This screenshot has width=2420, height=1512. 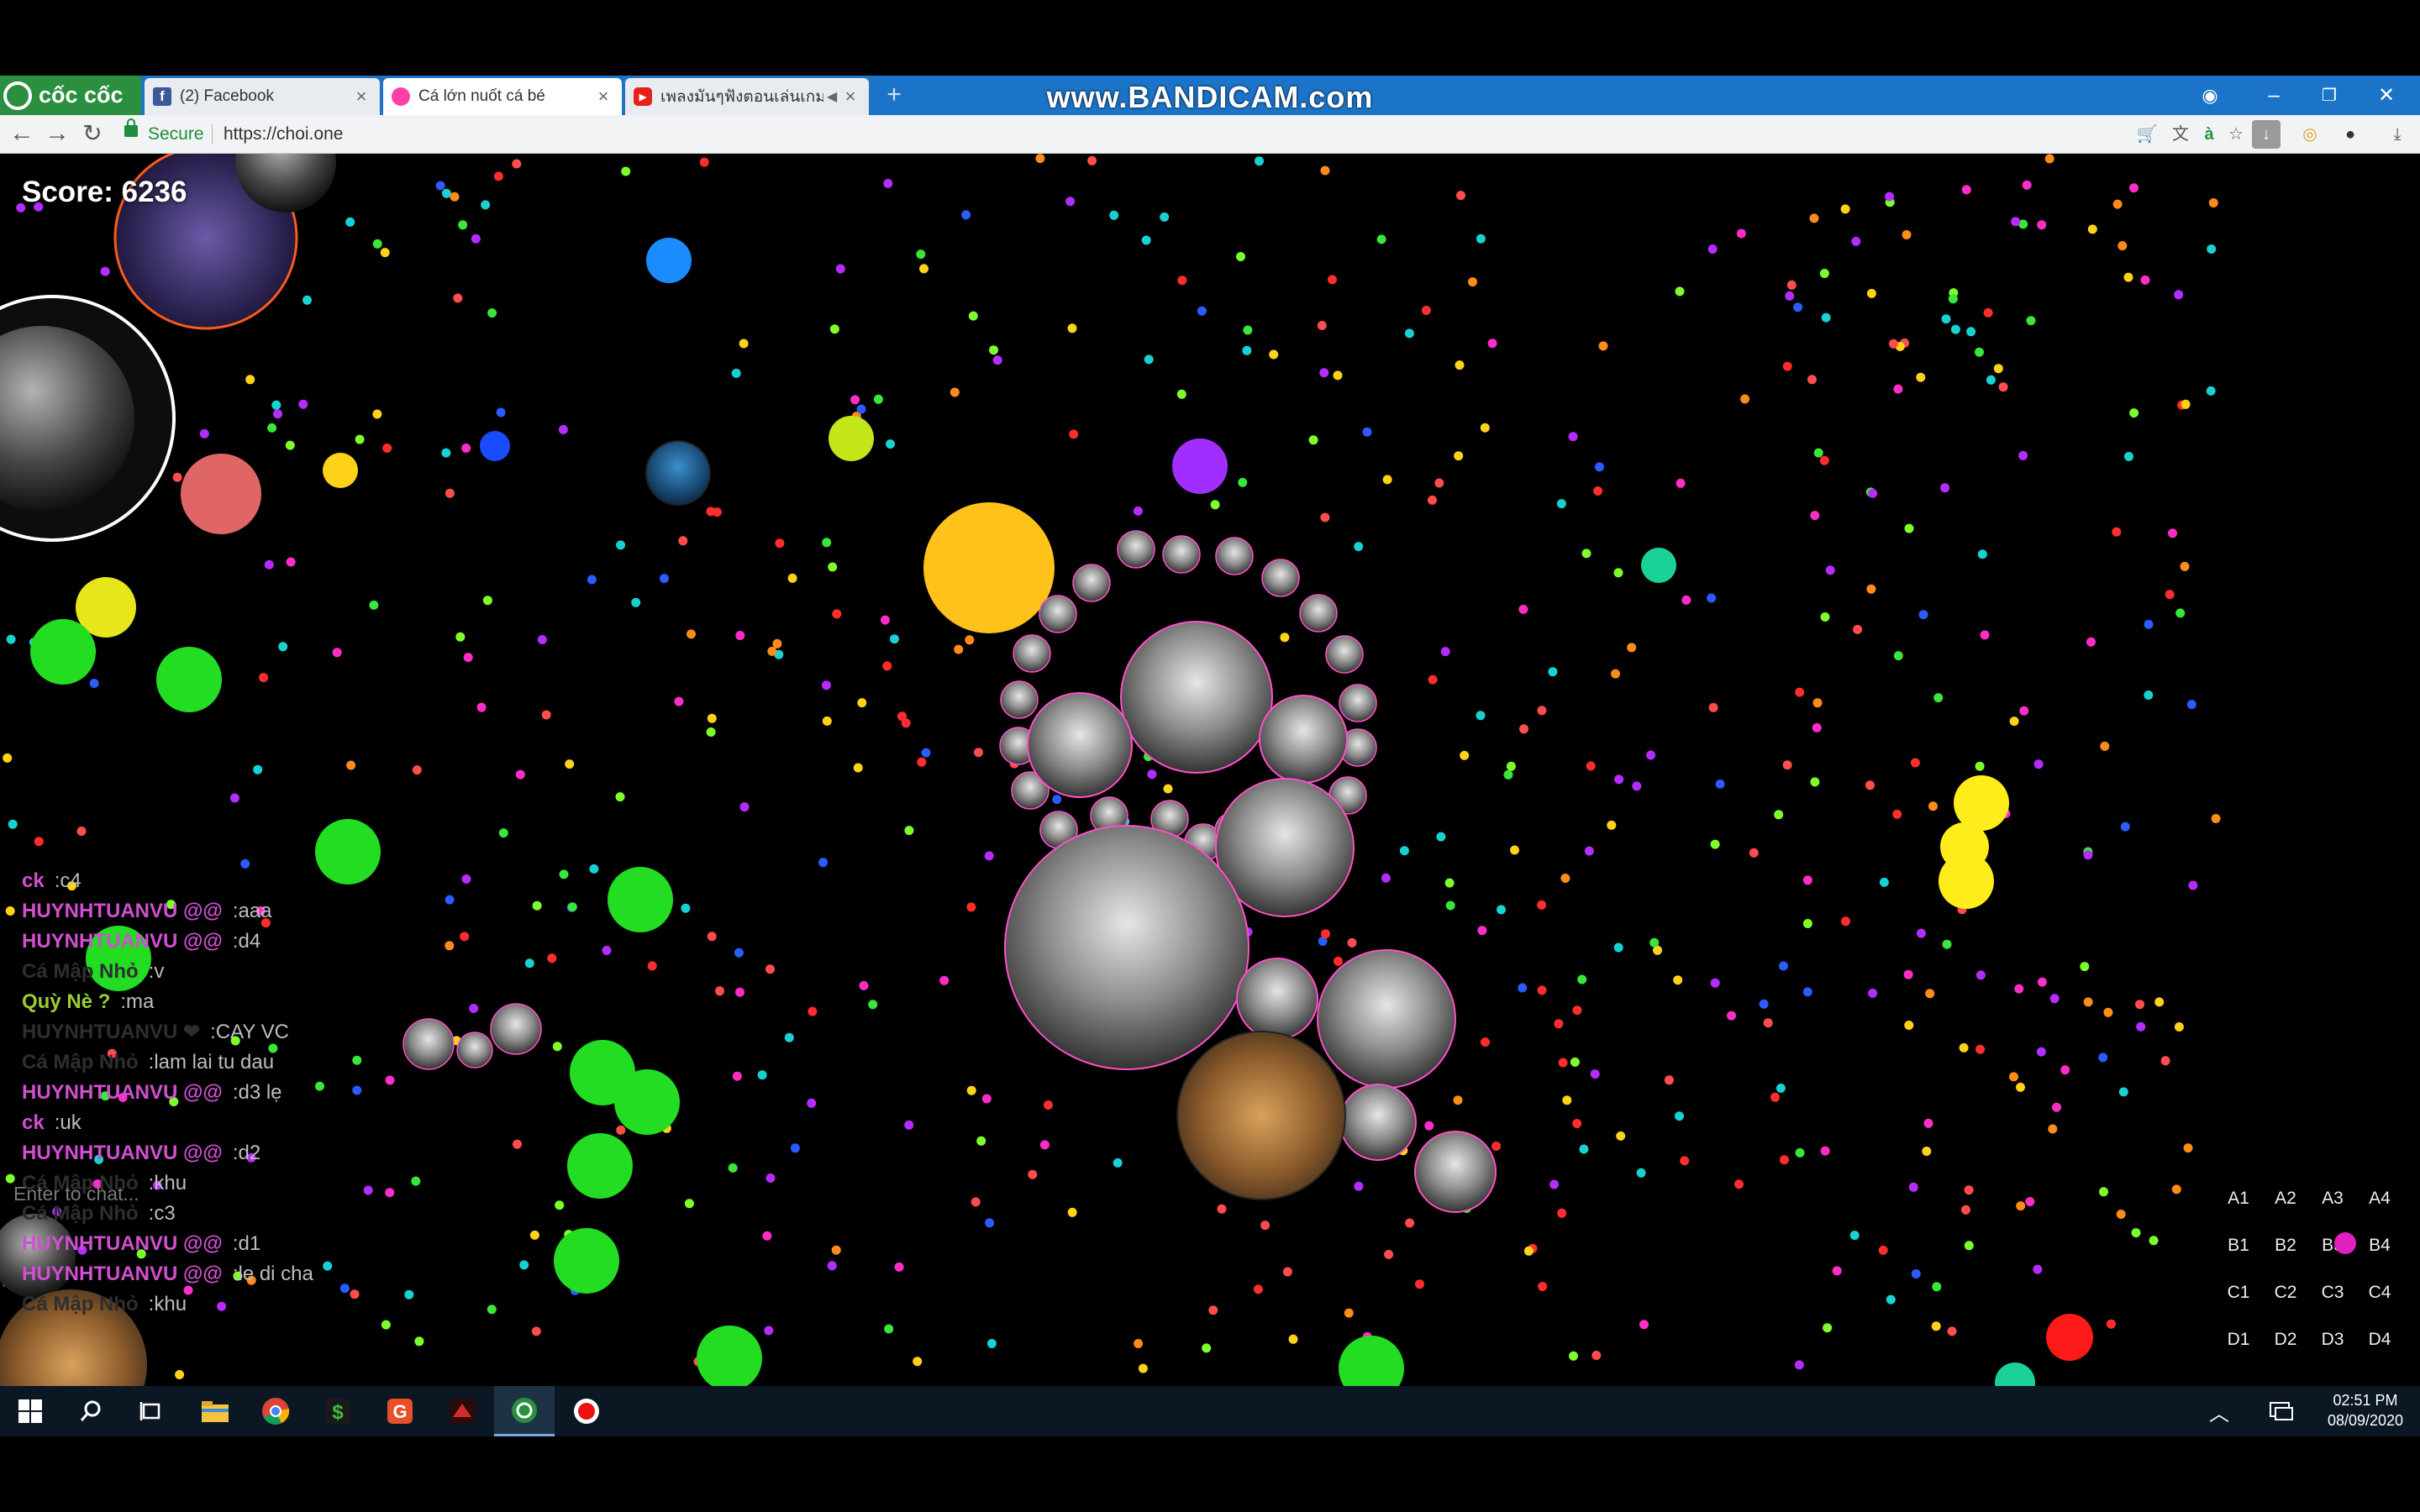 What do you see at coordinates (2267, 134) in the screenshot?
I see `download-extension-icon: ↓` at bounding box center [2267, 134].